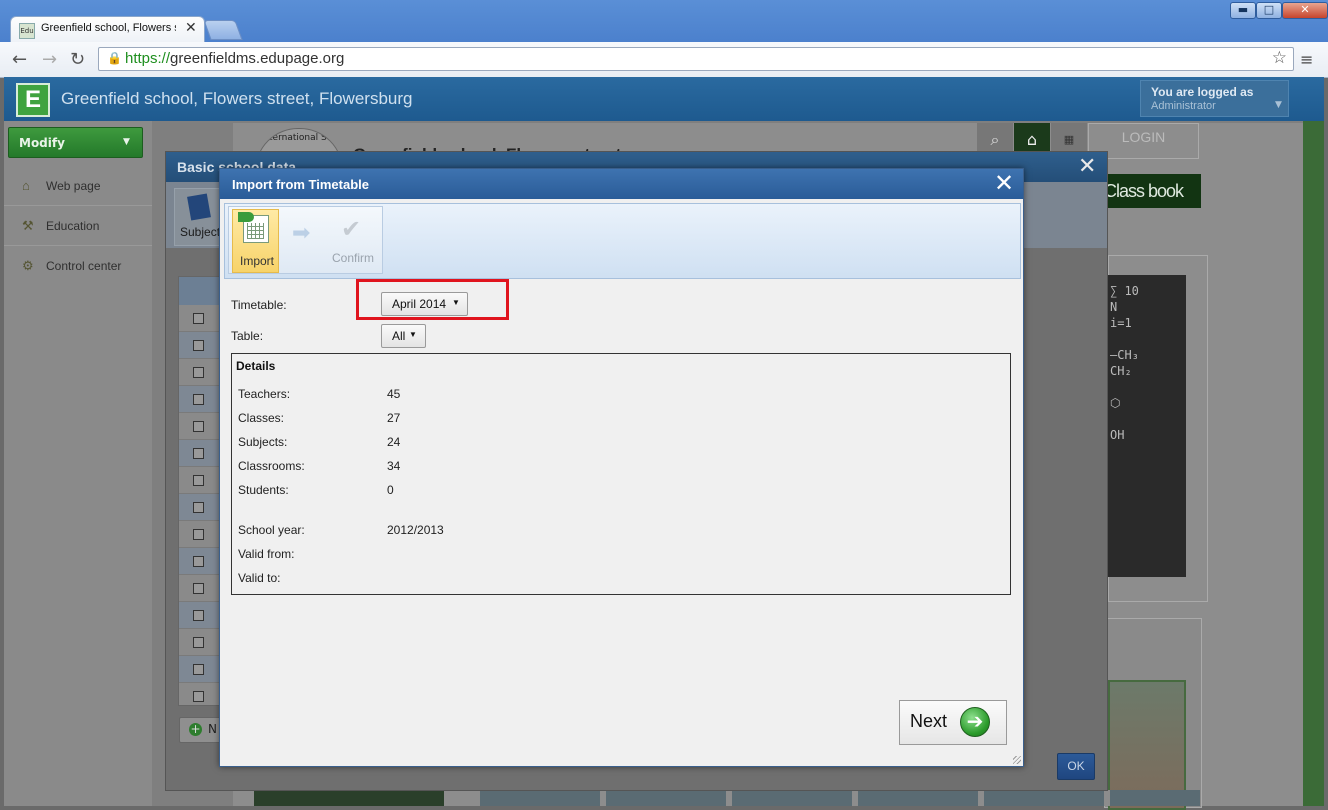 The image size is (1328, 810). Describe the element at coordinates (253, 227) in the screenshot. I see `calendar-import-icon` at that location.